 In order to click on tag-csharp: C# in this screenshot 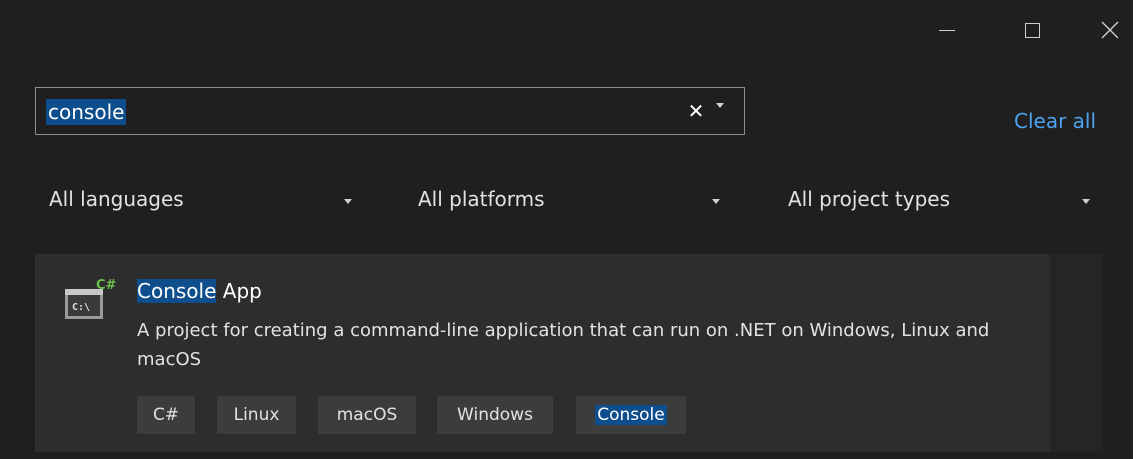, I will do `click(166, 415)`.